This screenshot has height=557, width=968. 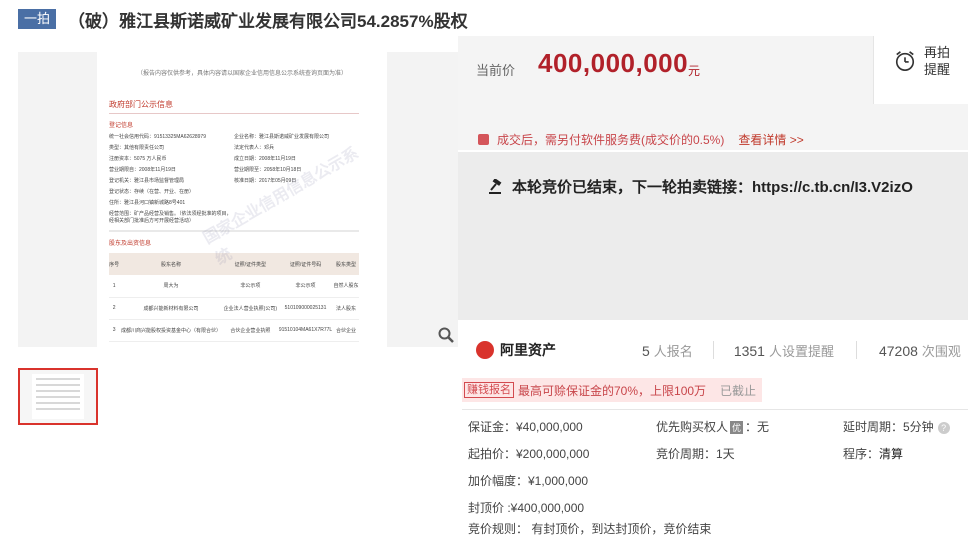 I want to click on service-fee-text: 成交后，需另付软件服务费(成交价的0.5%), so click(x=611, y=139).